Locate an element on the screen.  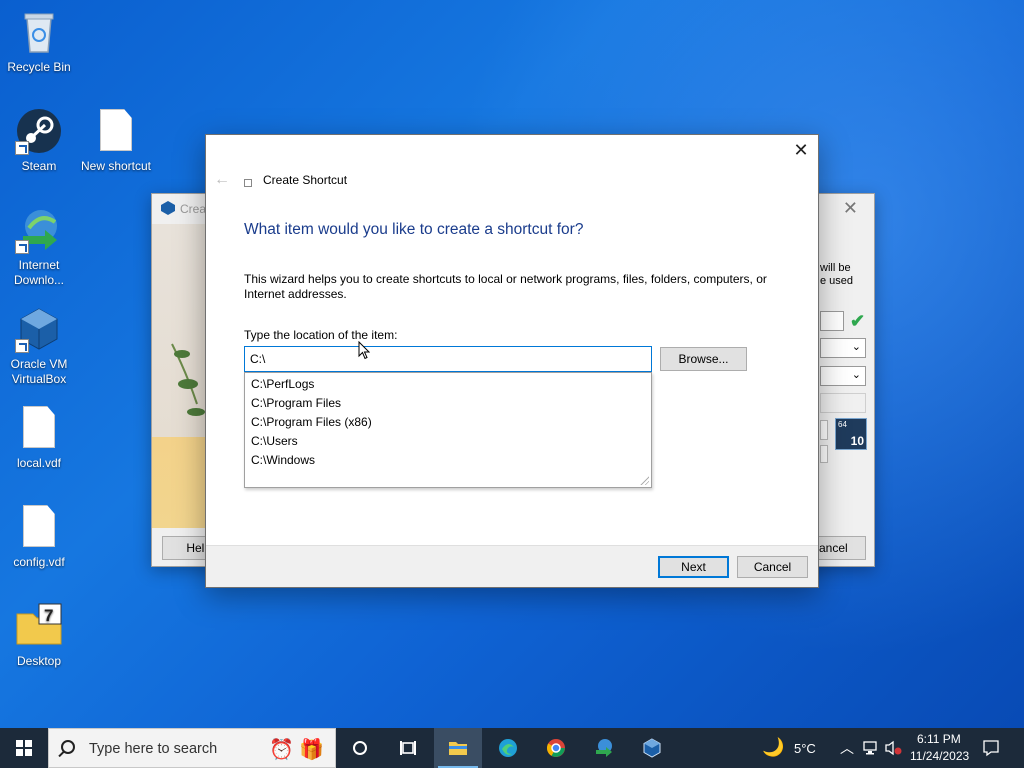
background-window-text: will be e used is located at coordinates (847, 275).